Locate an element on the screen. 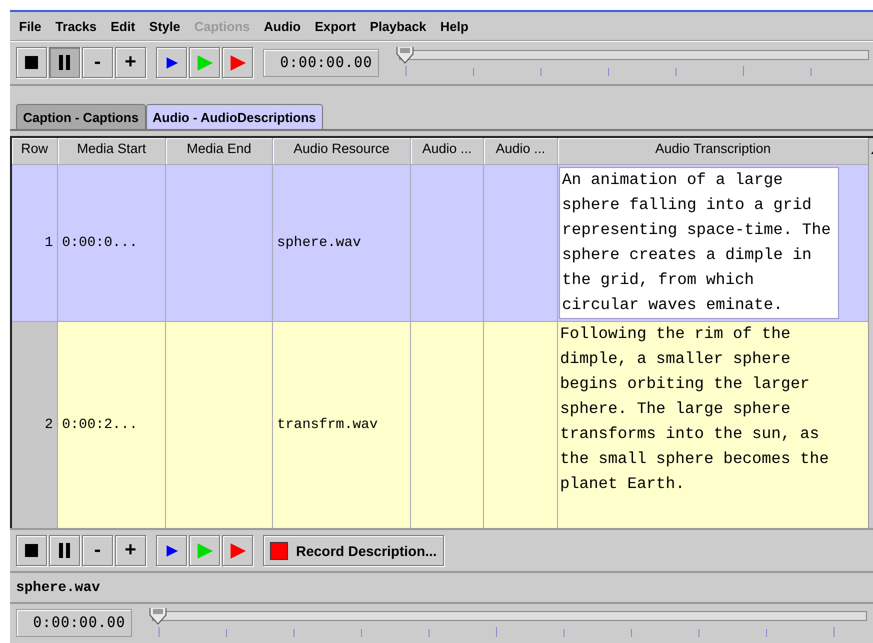 This screenshot has width=873, height=643. column-header: Audio Transcription is located at coordinates (713, 151).